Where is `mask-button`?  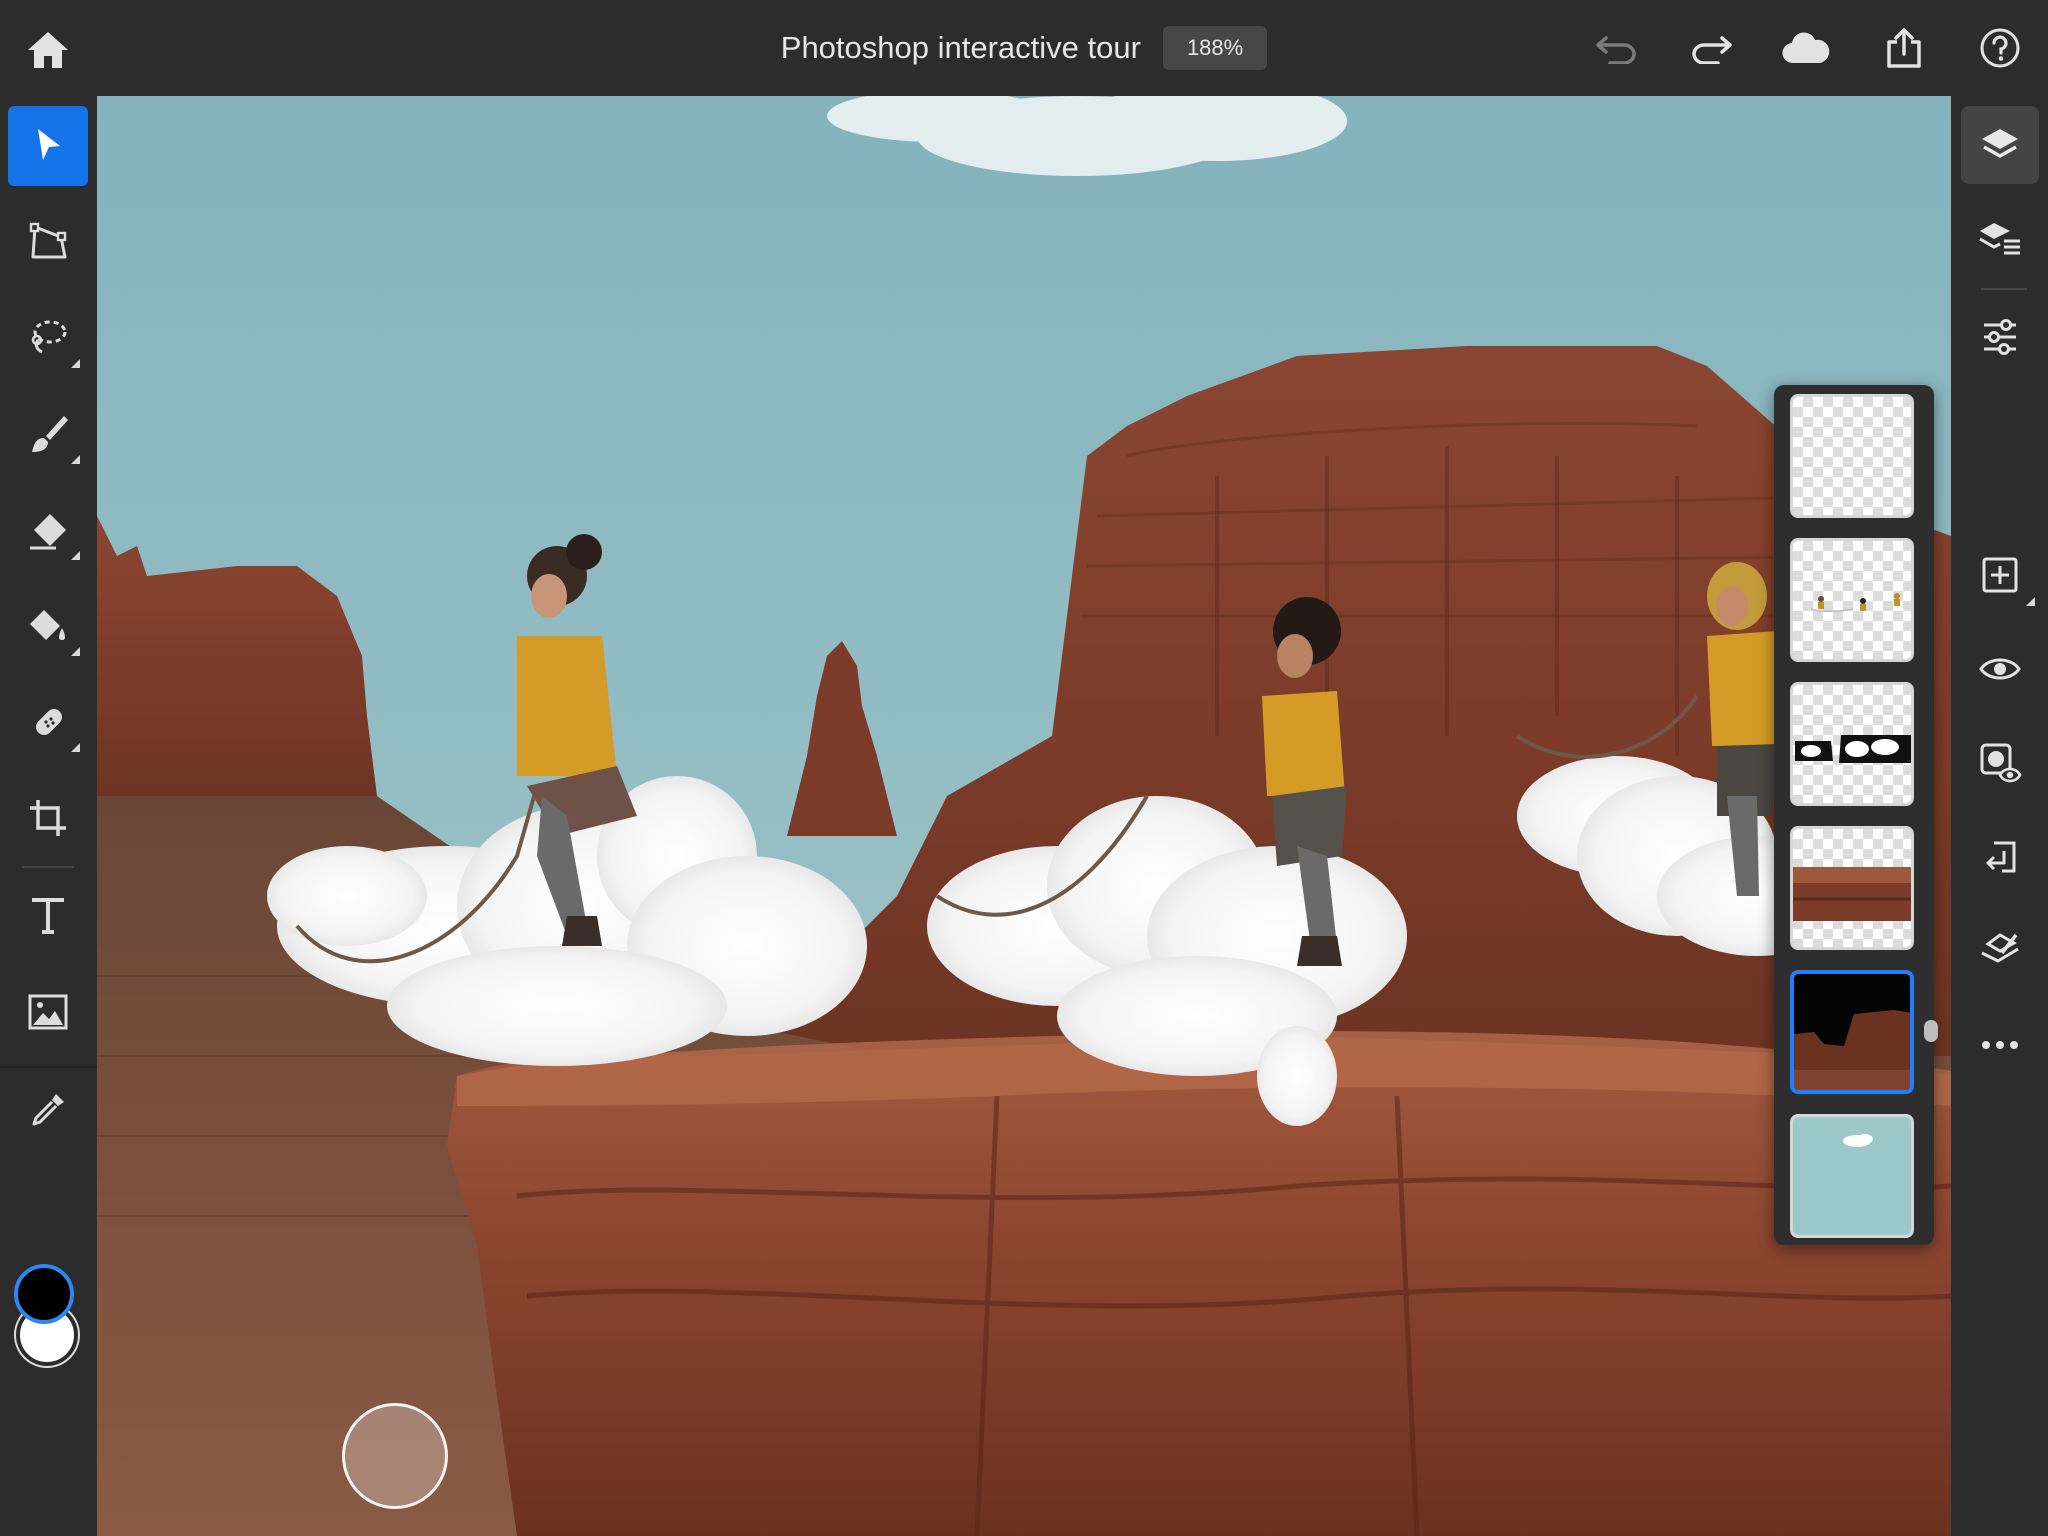 mask-button is located at coordinates (2000, 763).